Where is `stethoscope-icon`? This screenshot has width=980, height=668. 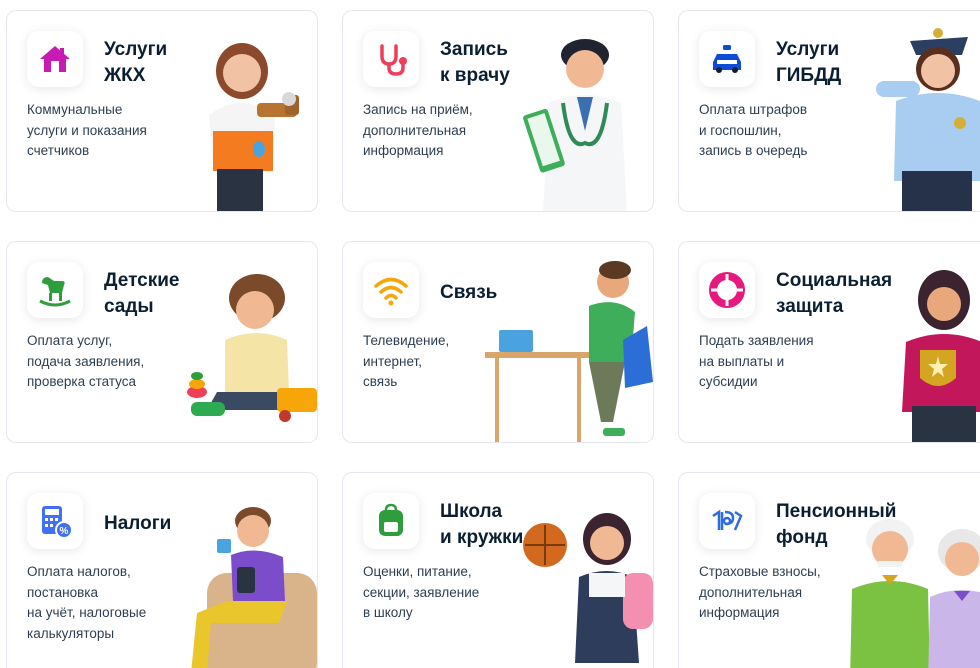 stethoscope-icon is located at coordinates (391, 59).